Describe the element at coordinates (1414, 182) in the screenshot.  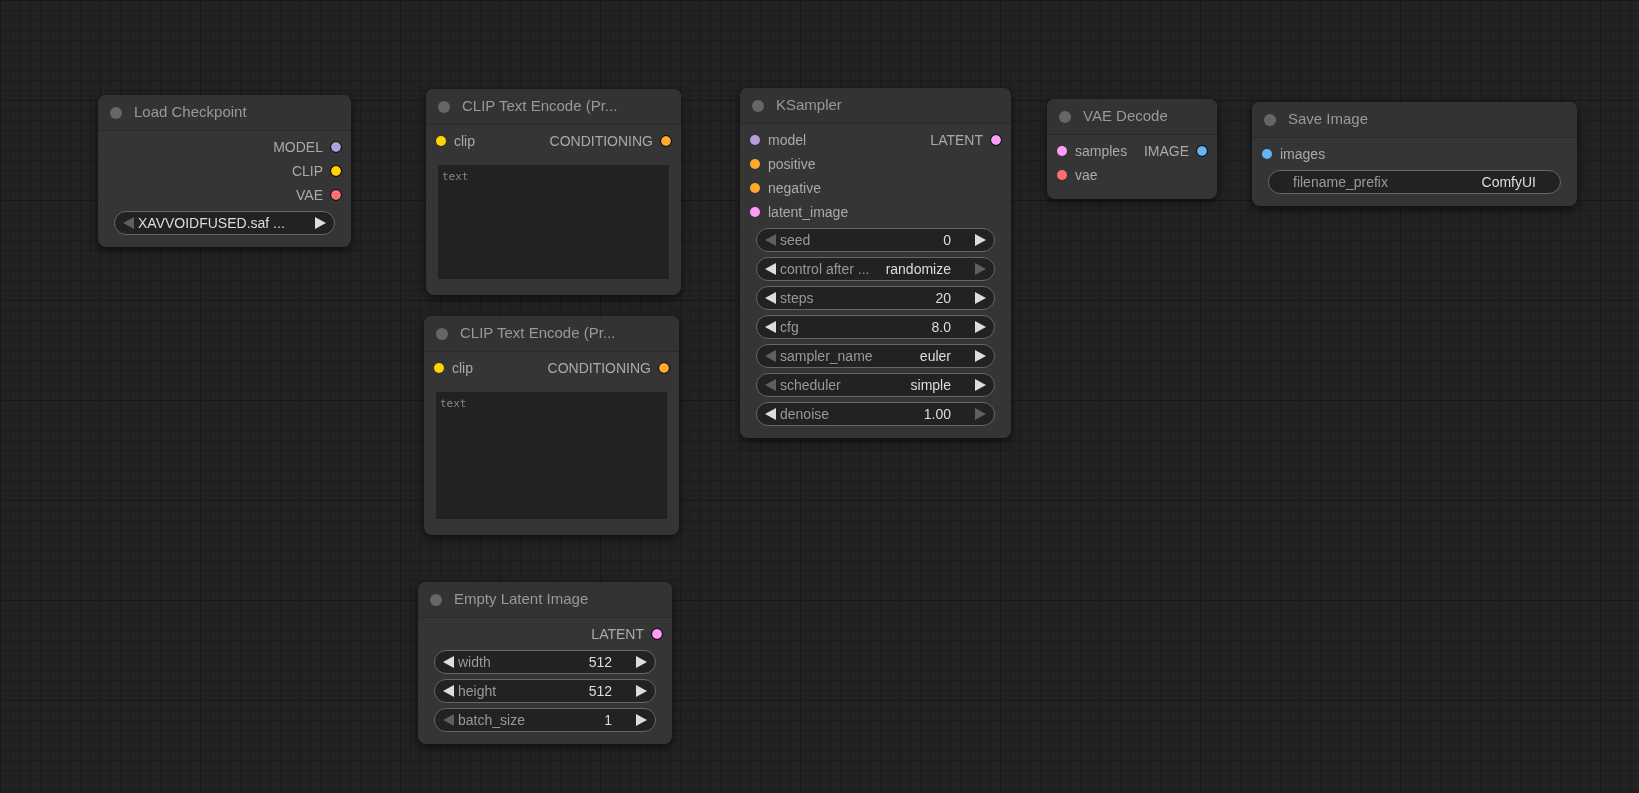
I see `text-widget: filename_prefix ComfyUI` at that location.